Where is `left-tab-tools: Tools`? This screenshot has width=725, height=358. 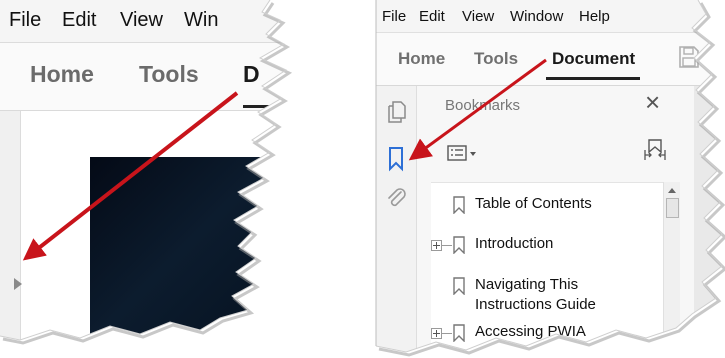
left-tab-tools: Tools is located at coordinates (169, 74).